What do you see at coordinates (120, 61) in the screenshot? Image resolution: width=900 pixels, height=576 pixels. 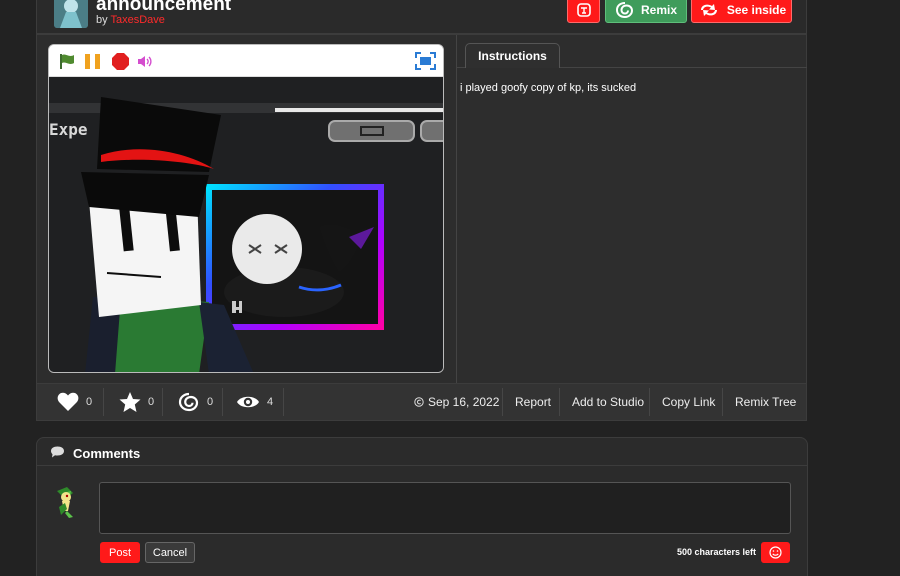 I see `stop-icon` at bounding box center [120, 61].